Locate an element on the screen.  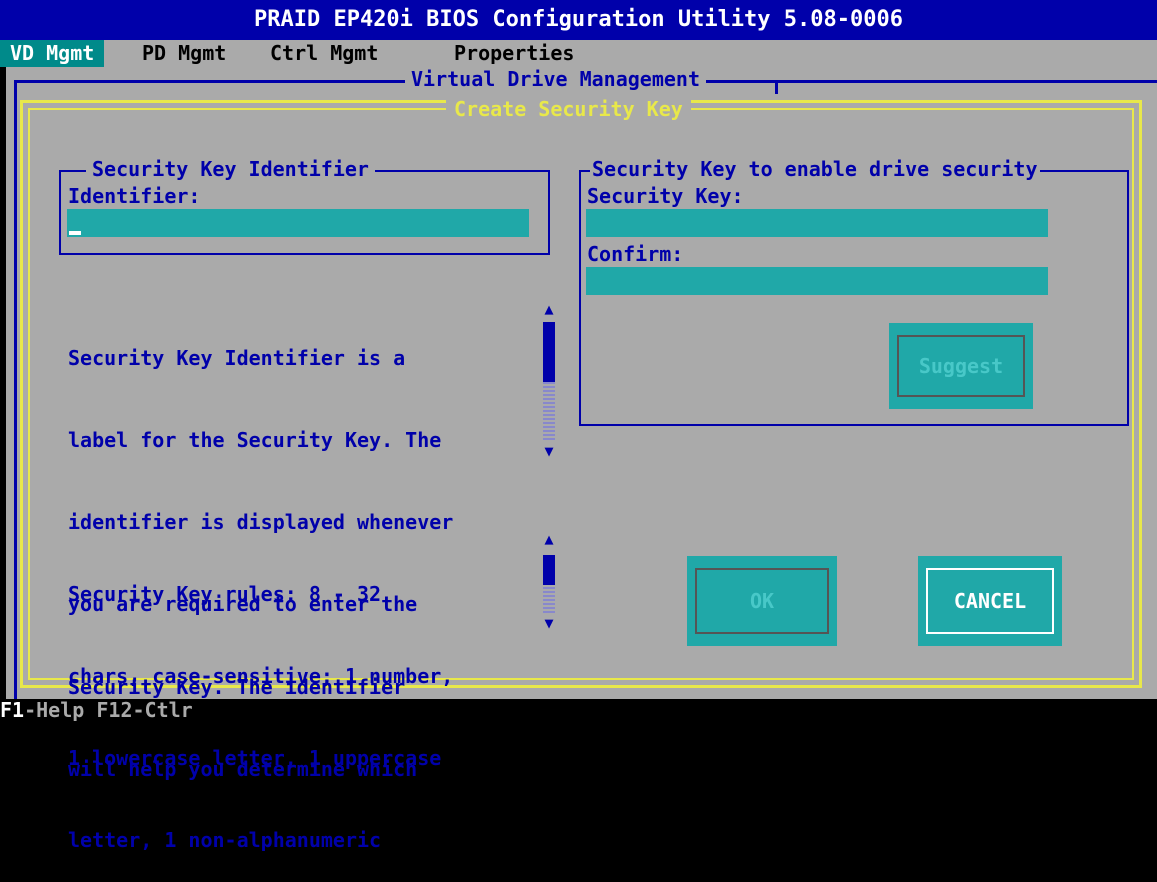
suggest-button-label: Suggest is located at coordinates (961, 366).